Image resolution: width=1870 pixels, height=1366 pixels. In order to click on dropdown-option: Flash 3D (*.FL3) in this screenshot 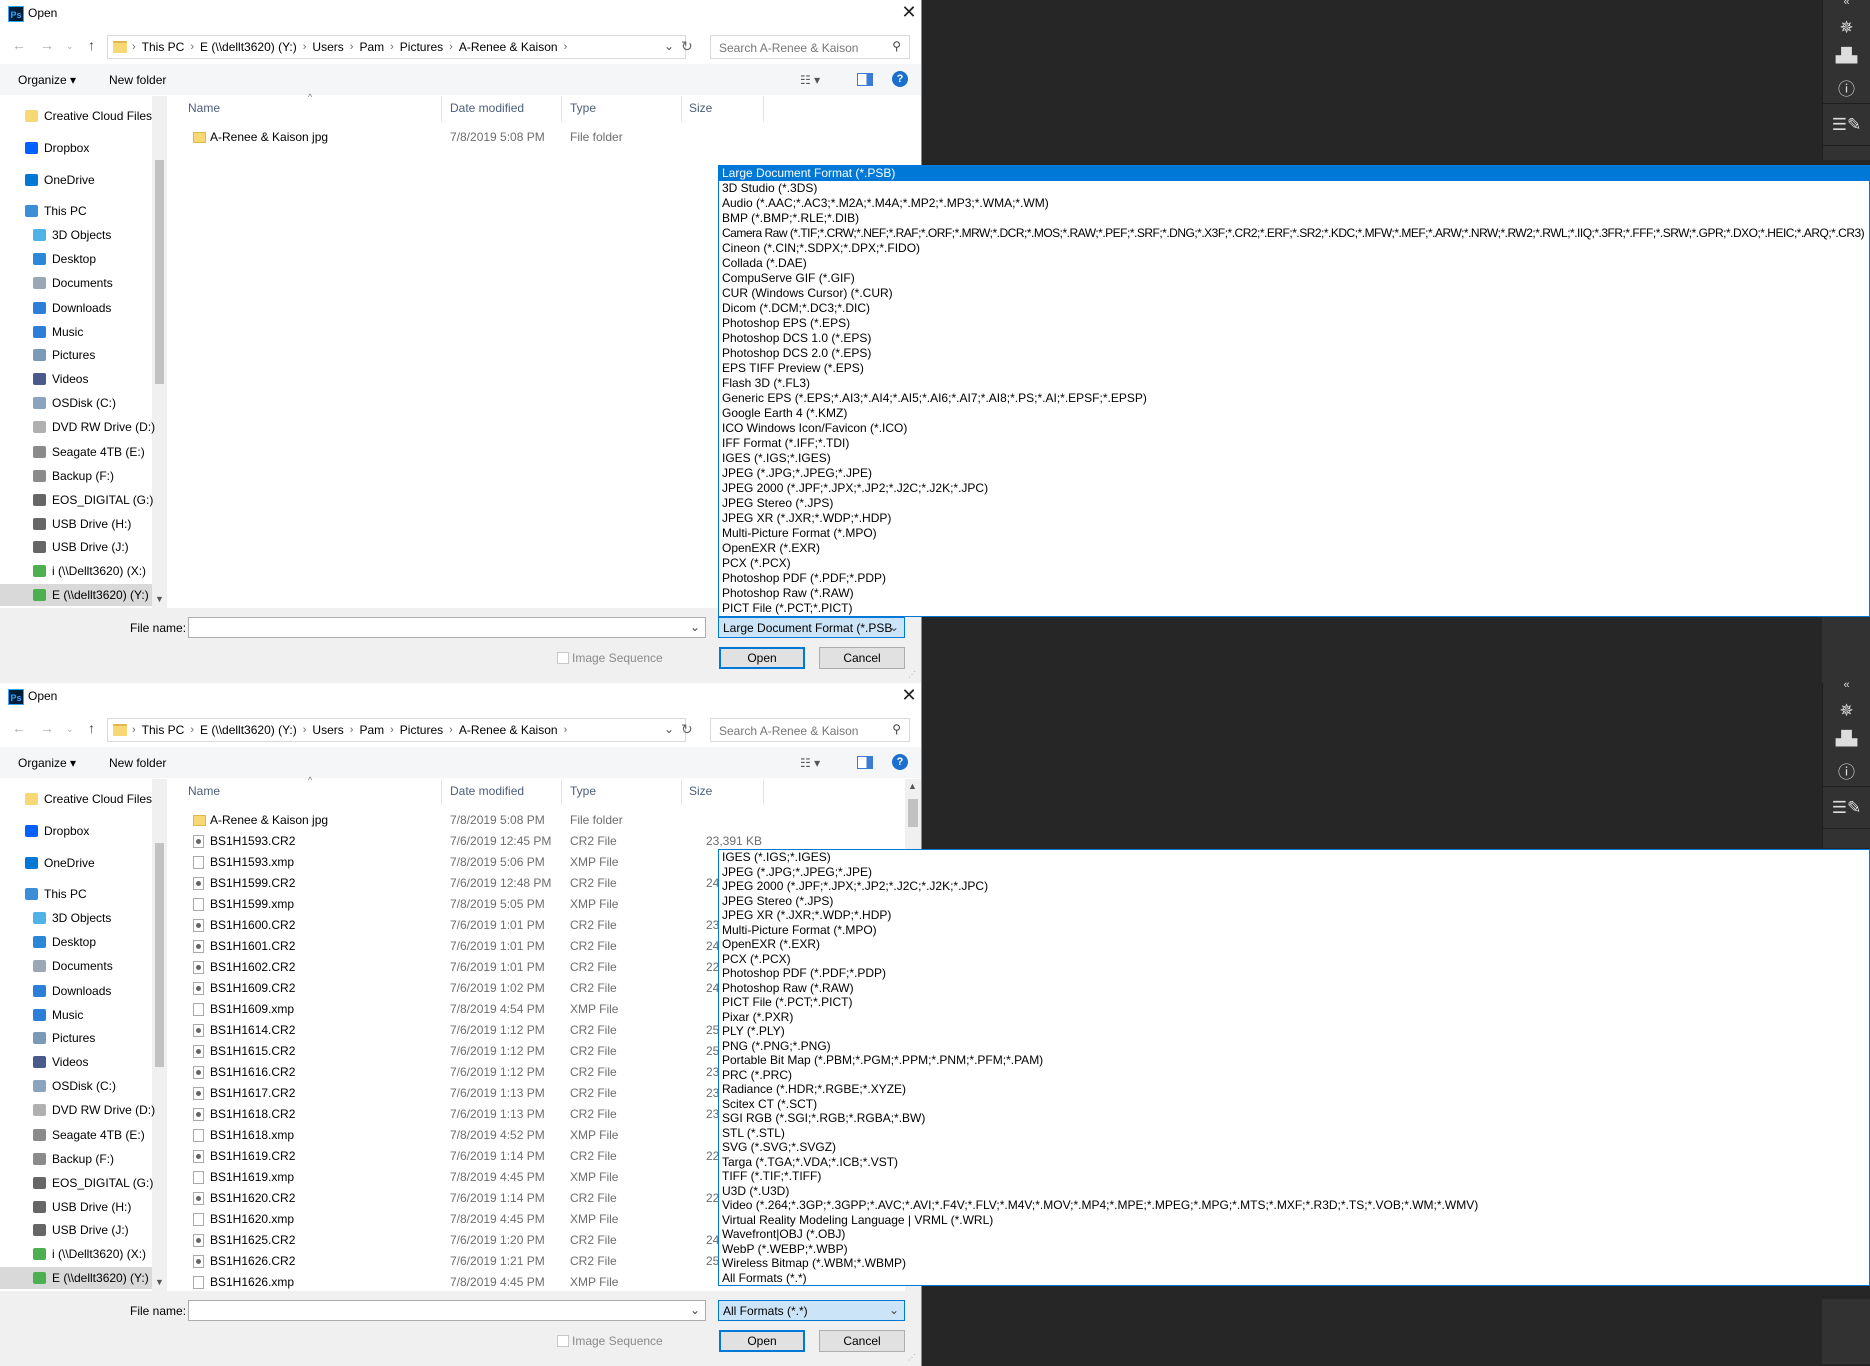, I will do `click(1294, 383)`.